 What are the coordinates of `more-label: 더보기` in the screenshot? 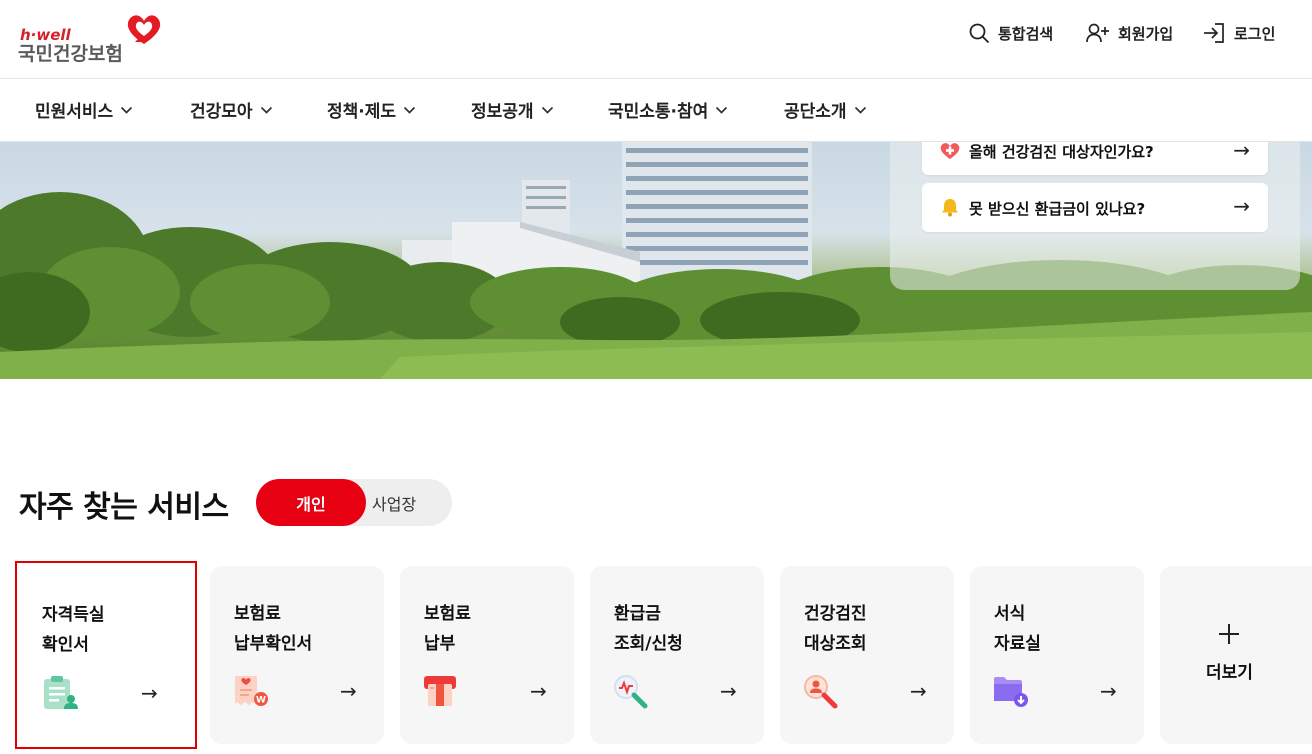 It's located at (1229, 673).